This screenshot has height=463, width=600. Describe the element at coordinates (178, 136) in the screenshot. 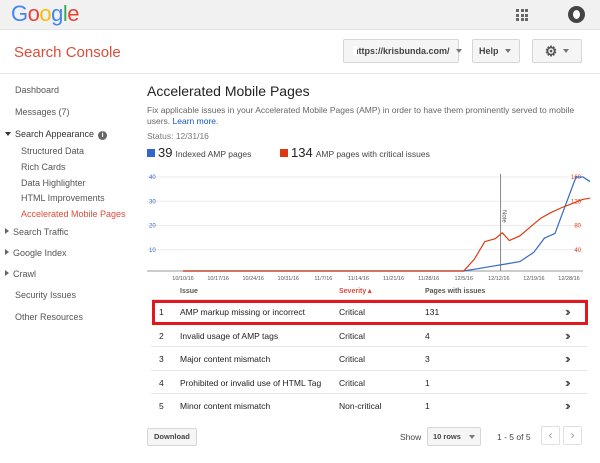

I see `status-date: Status: 12/31/16` at that location.